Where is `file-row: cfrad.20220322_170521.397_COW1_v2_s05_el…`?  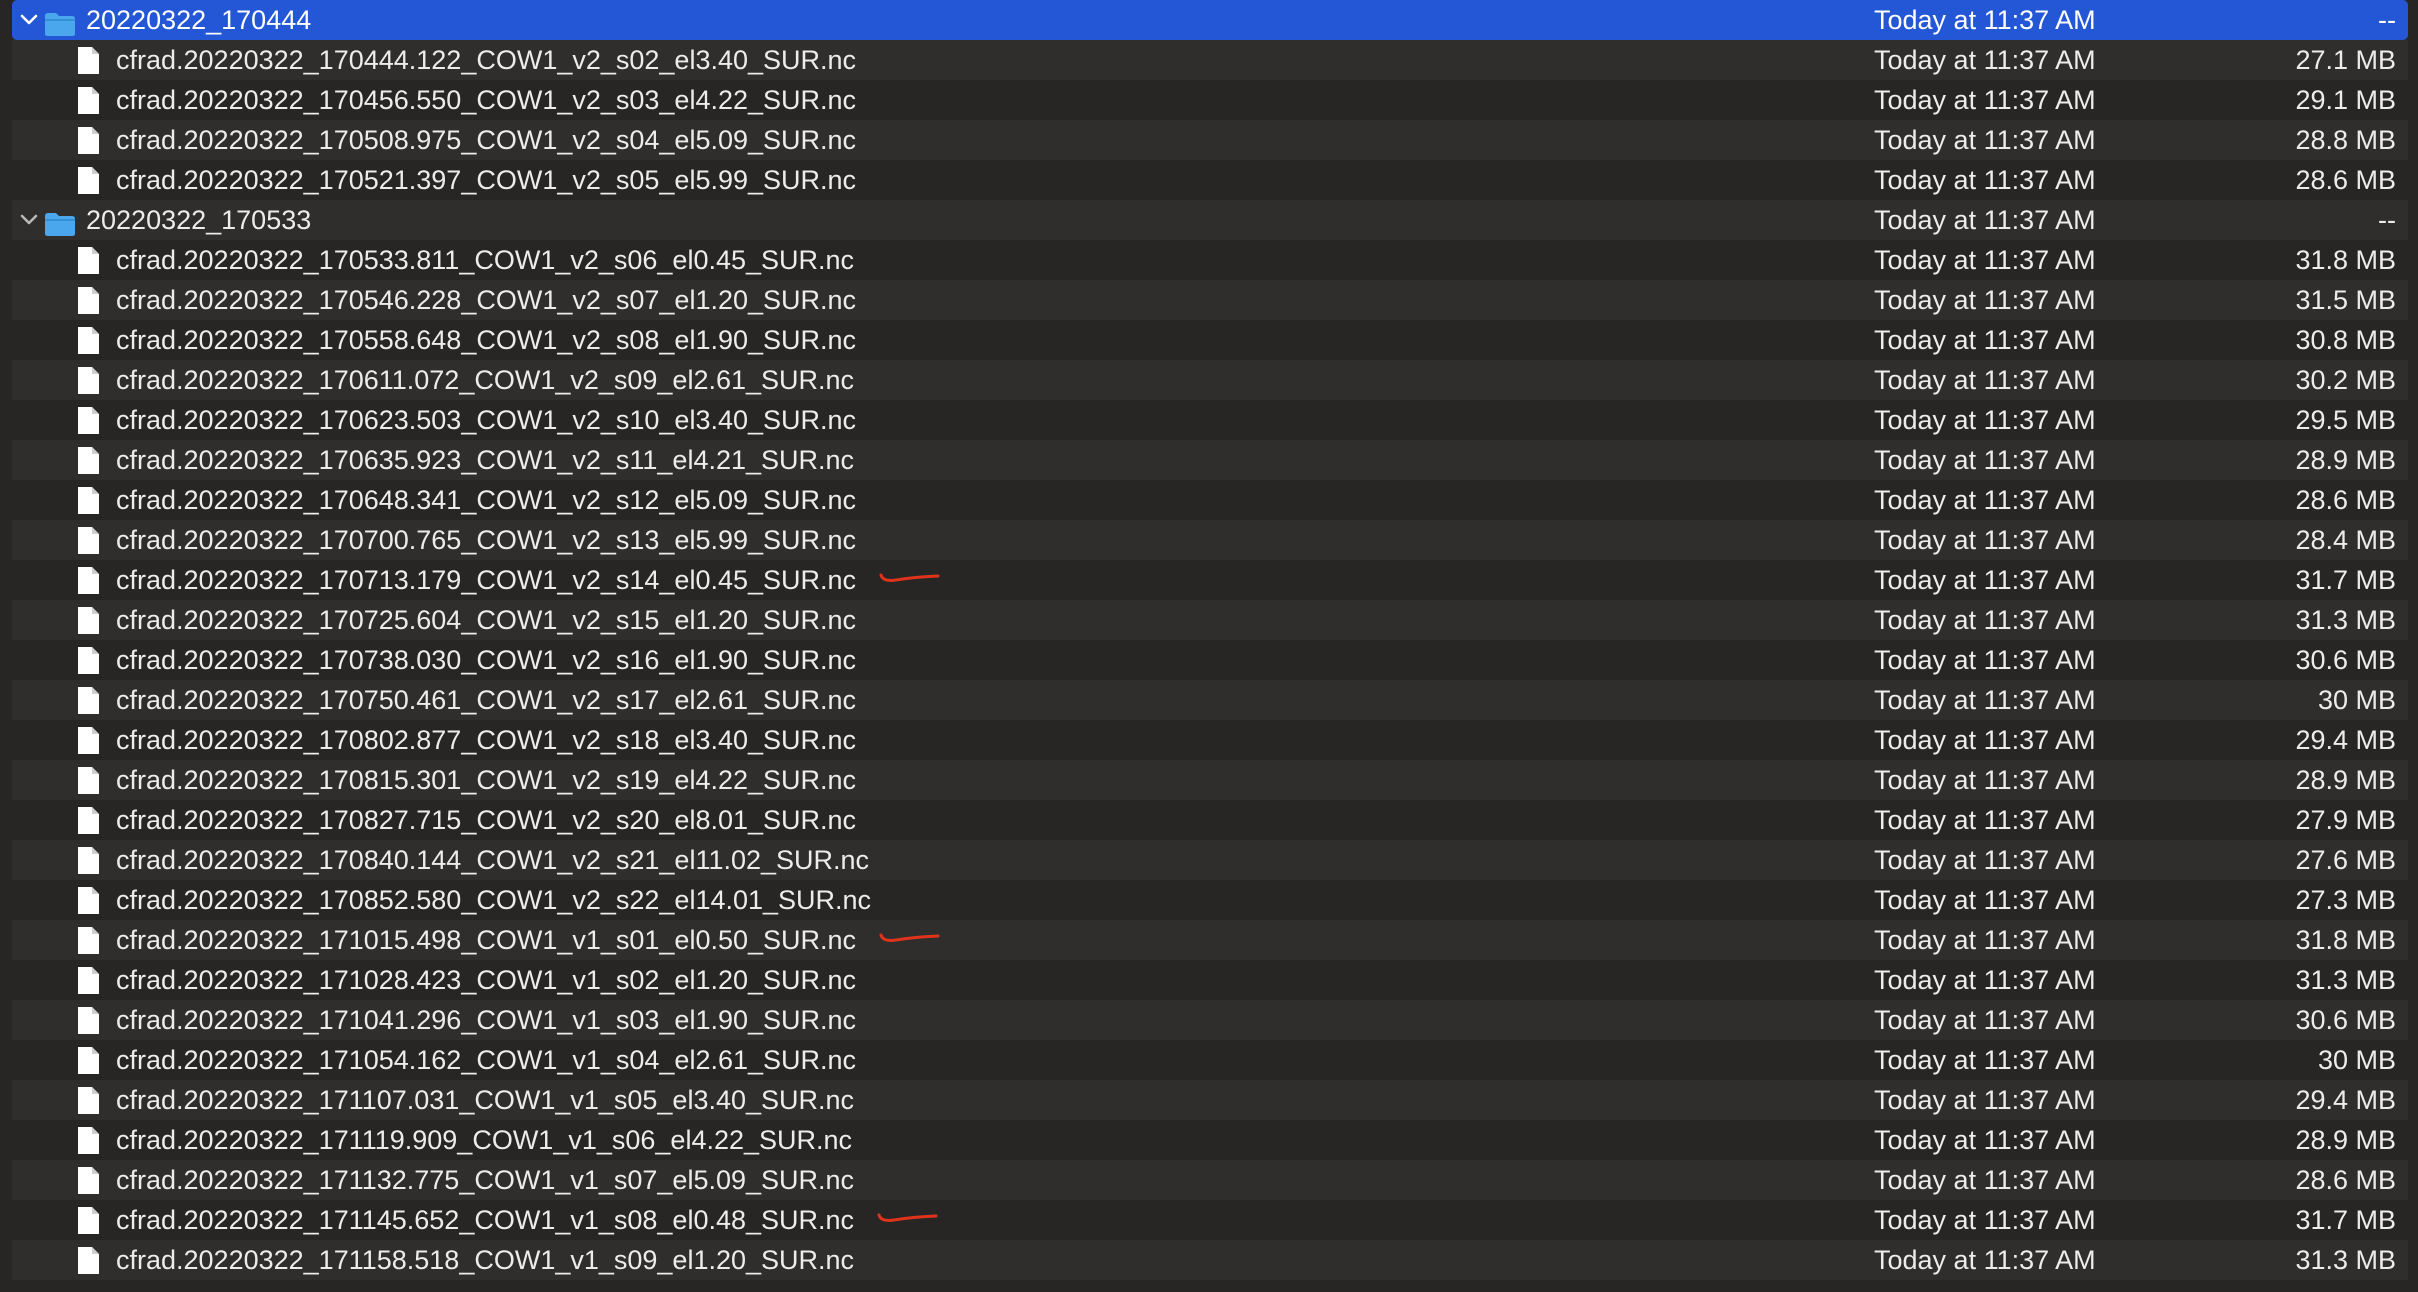
file-row: cfrad.20220322_170521.397_COW1_v2_s05_el… is located at coordinates (1210, 180).